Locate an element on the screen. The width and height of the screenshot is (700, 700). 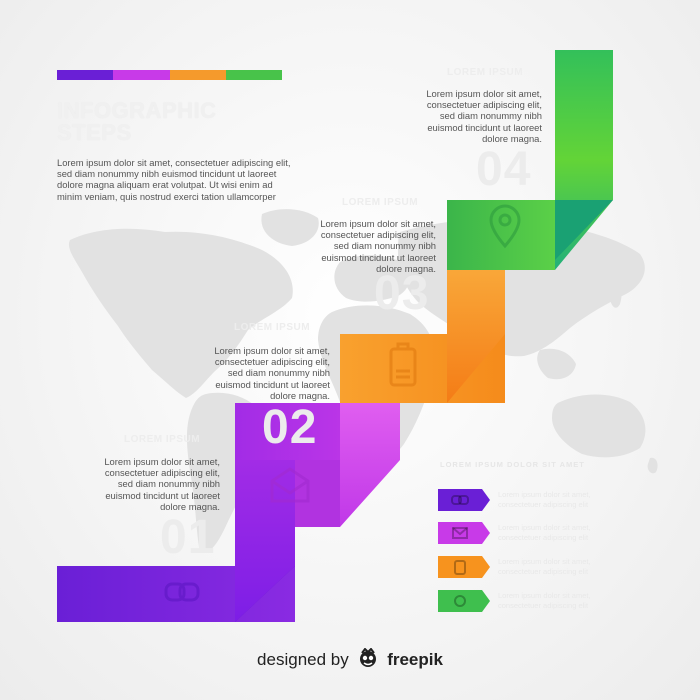
credit-prefix: designed by is located at coordinates (303, 659).